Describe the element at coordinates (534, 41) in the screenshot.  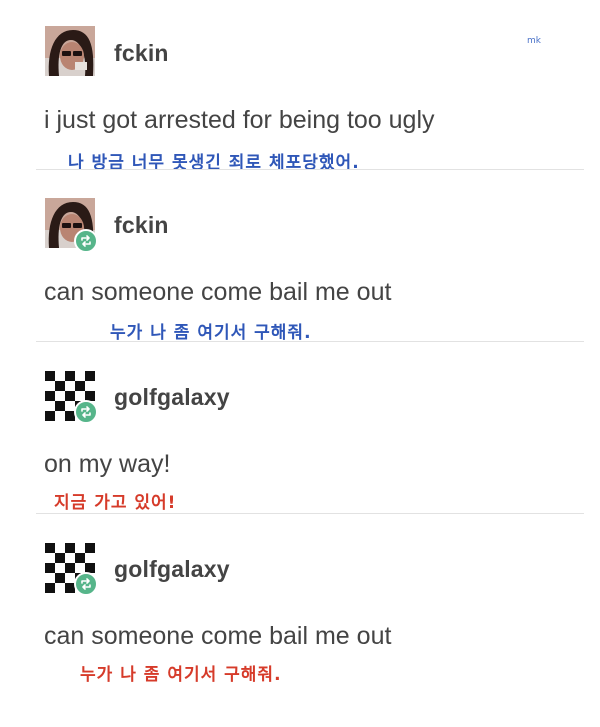
I see `watermark: mk` at that location.